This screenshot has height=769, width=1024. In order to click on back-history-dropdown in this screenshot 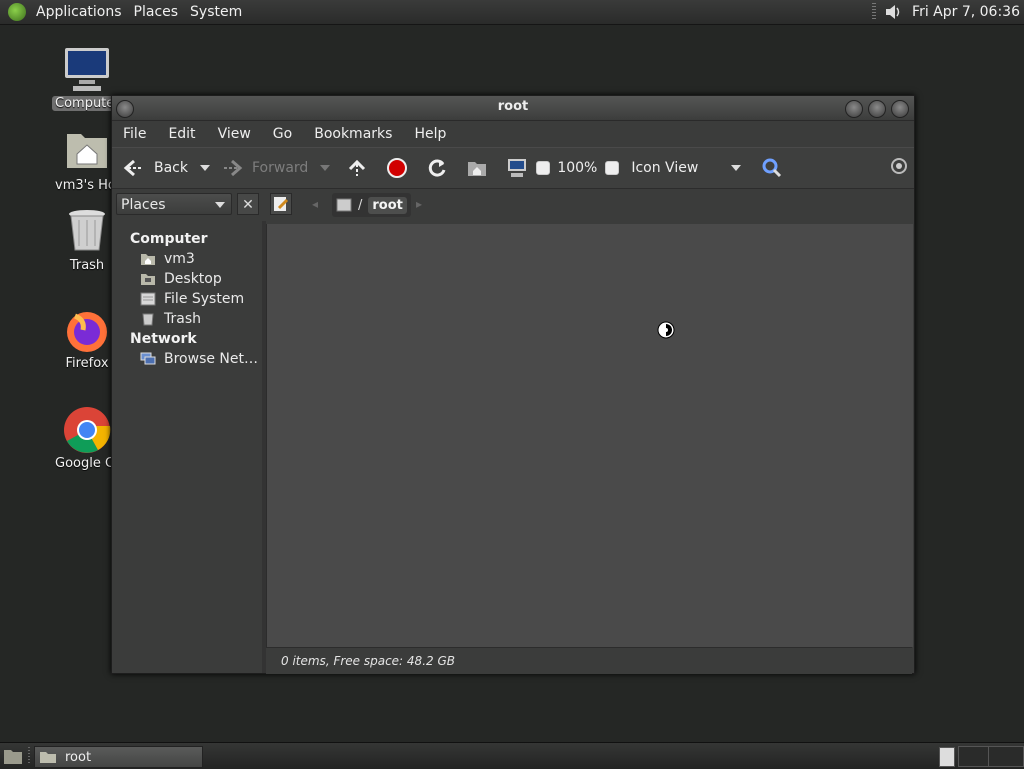, I will do `click(205, 168)`.